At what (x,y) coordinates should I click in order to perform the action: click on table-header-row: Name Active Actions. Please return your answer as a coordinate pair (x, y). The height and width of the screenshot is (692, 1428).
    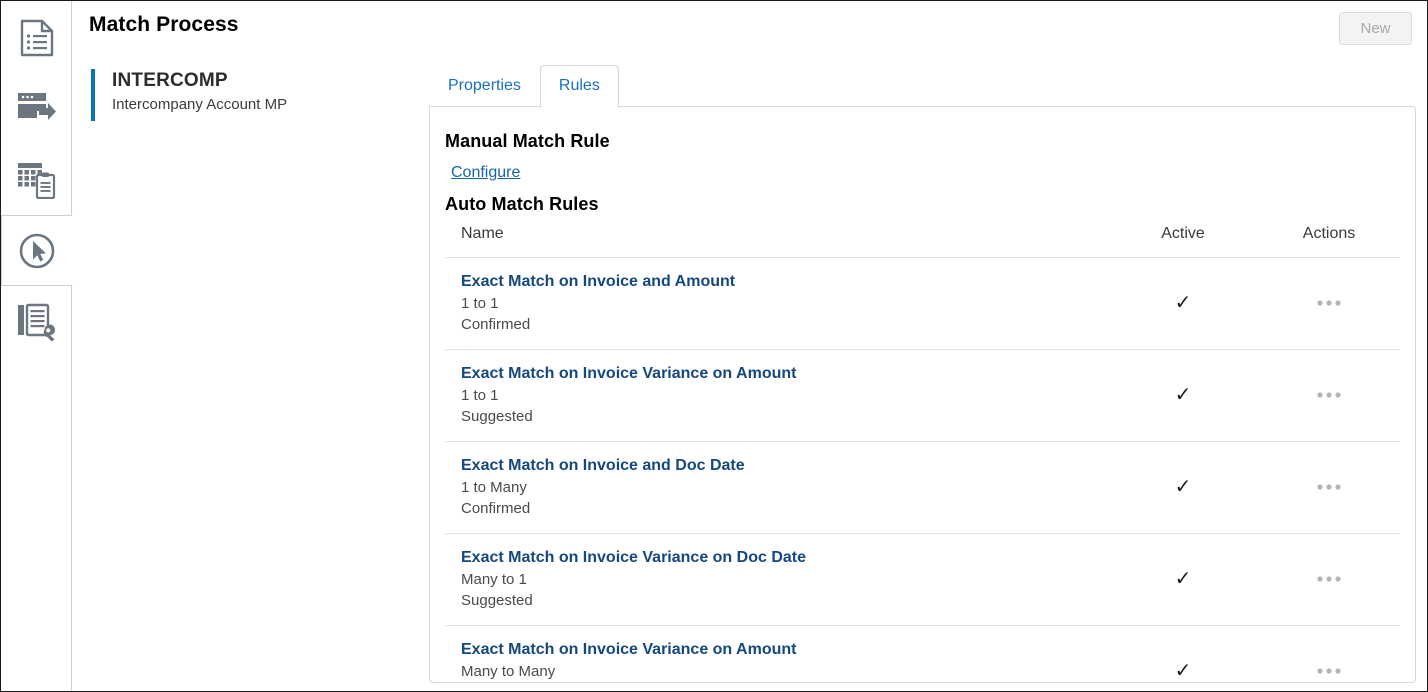
    Looking at the image, I should click on (922, 241).